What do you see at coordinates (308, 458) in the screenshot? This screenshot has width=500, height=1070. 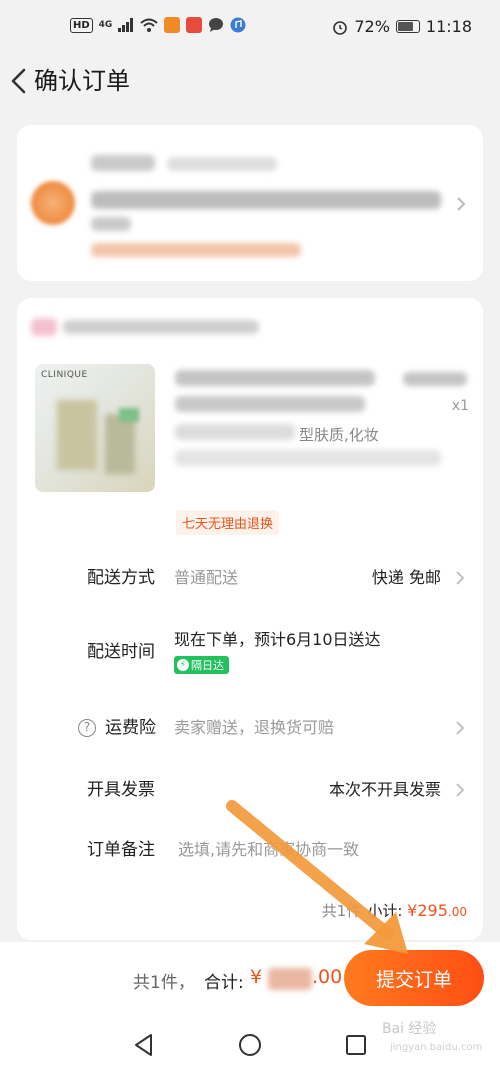 I see `product-spec-redacted` at bounding box center [308, 458].